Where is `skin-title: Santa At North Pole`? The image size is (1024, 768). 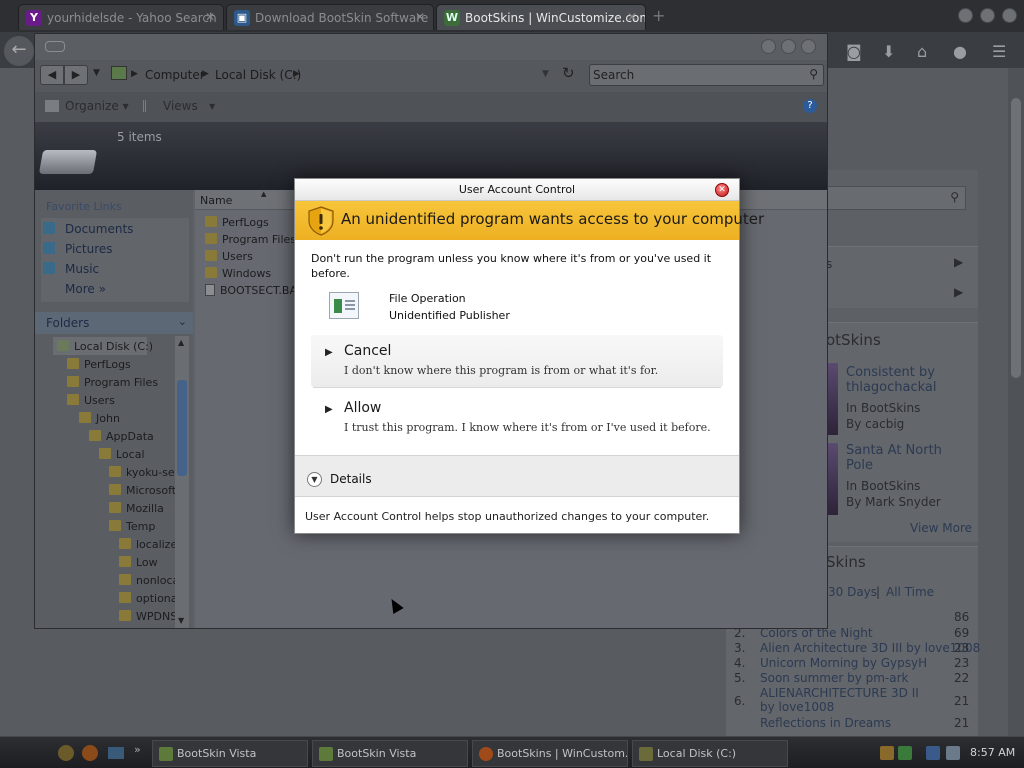 skin-title: Santa At North Pole is located at coordinates (896, 458).